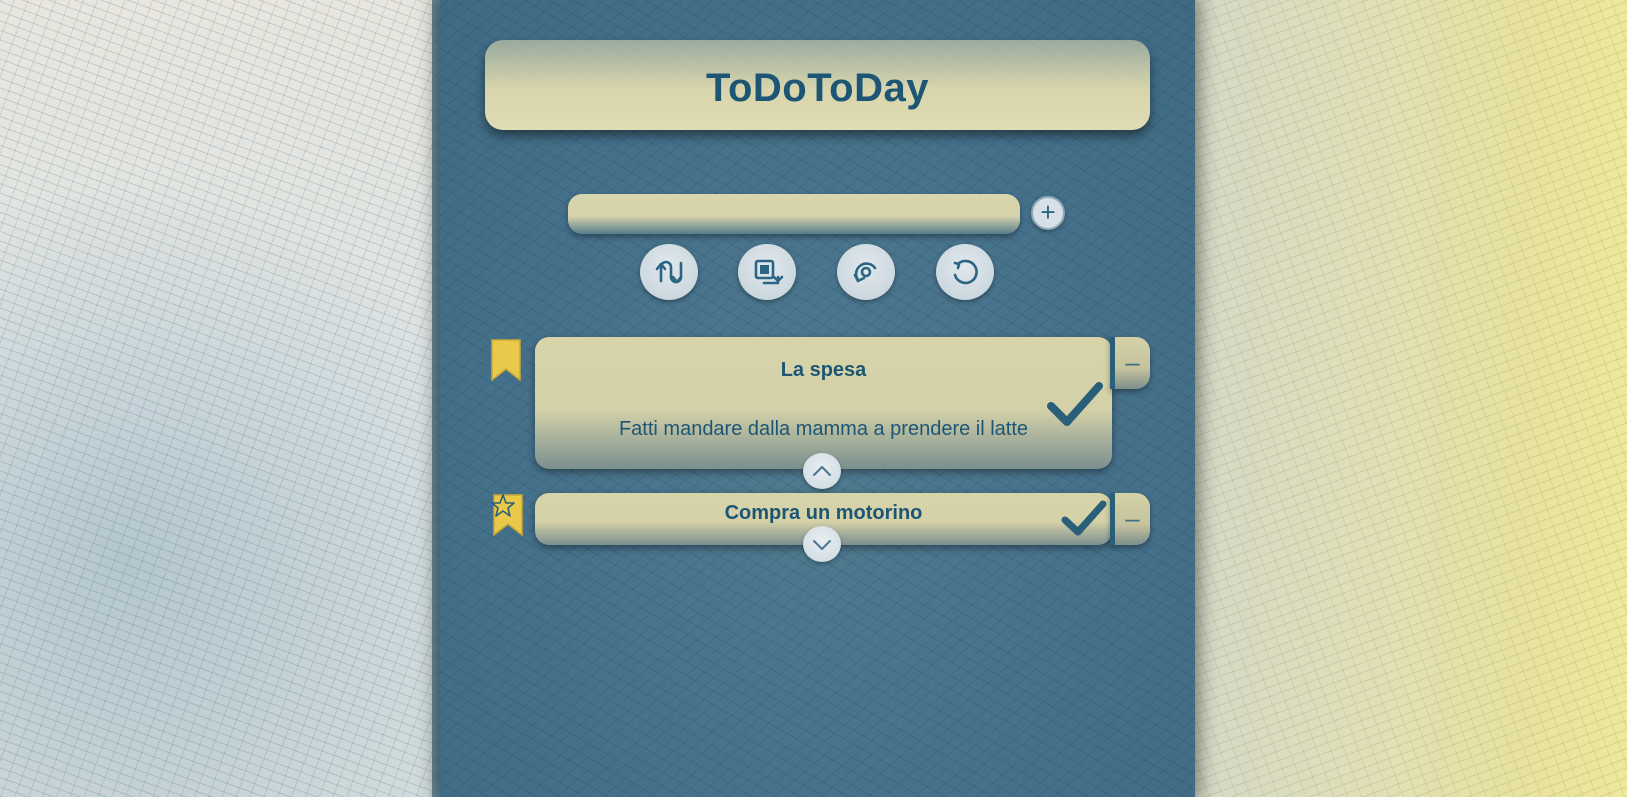 This screenshot has height=797, width=1627. I want to click on bookmark-star-icon, so click(508, 515).